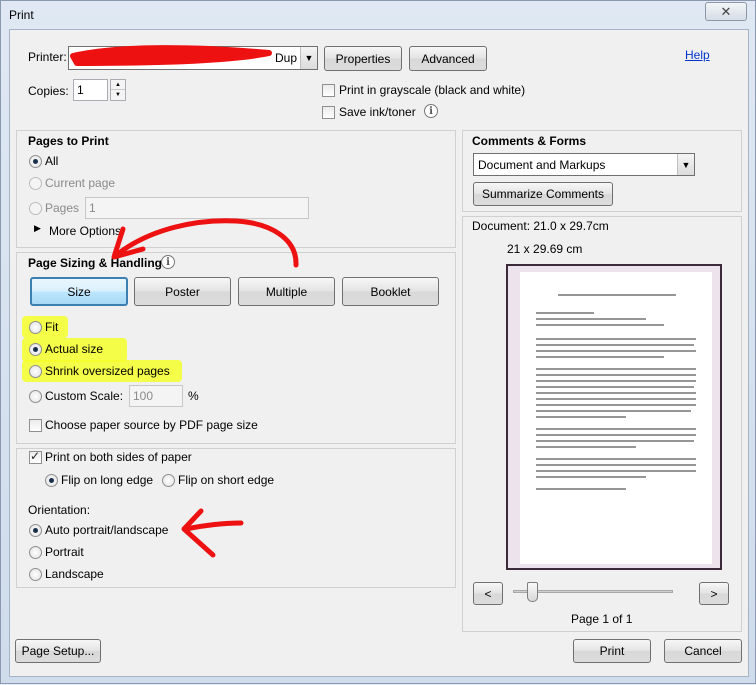 This screenshot has width=756, height=685. What do you see at coordinates (118, 95) in the screenshot?
I see `spinner-down-icon: ▼` at bounding box center [118, 95].